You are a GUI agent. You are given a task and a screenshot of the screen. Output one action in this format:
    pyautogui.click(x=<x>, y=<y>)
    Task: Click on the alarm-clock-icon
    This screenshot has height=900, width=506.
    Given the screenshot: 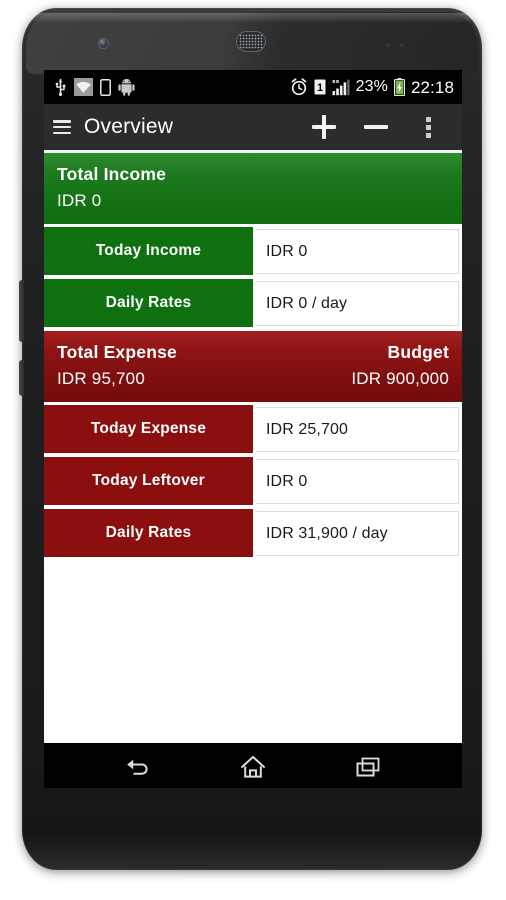 What is the action you would take?
    pyautogui.click(x=298, y=87)
    